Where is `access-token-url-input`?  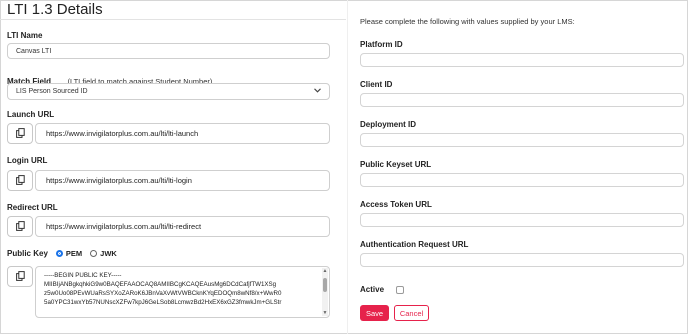
access-token-url-input is located at coordinates (522, 220).